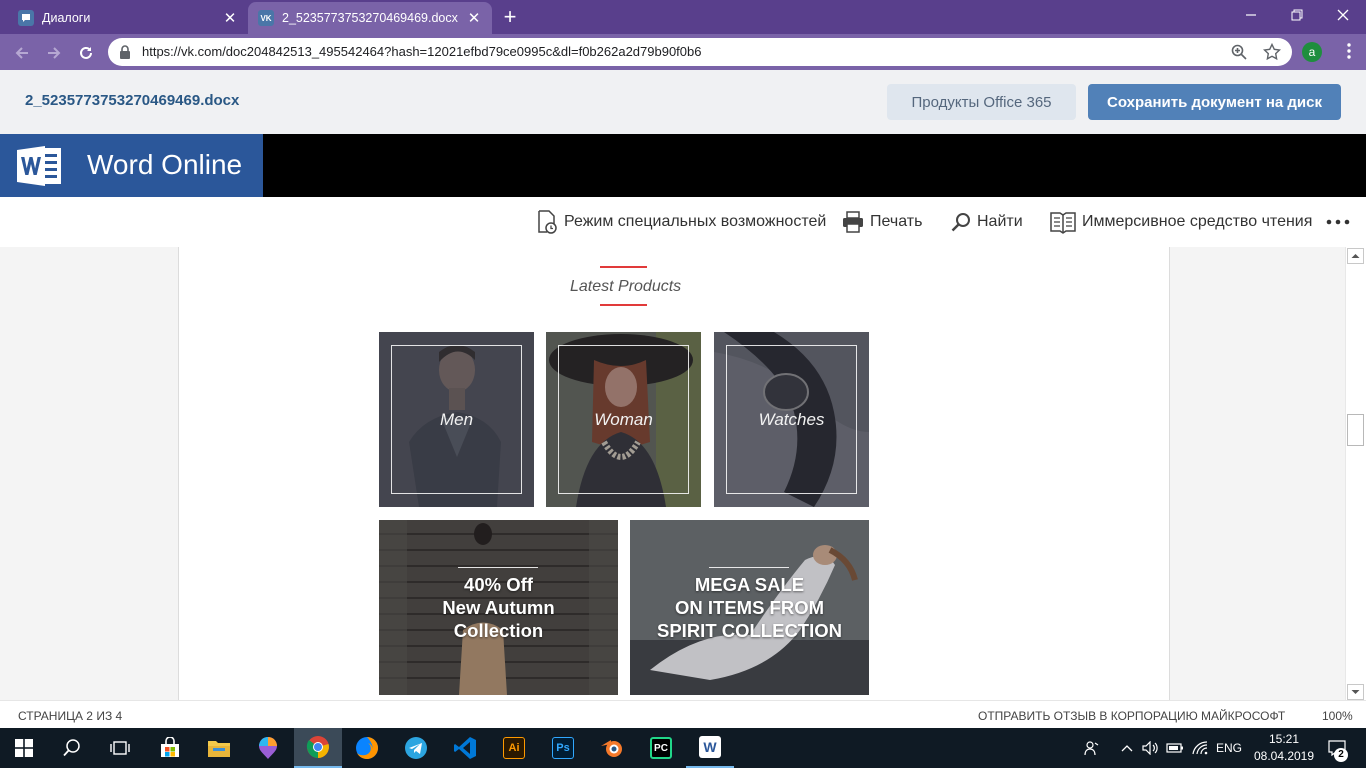 Image resolution: width=1366 pixels, height=768 pixels. I want to click on blender-icon, so click(612, 748).